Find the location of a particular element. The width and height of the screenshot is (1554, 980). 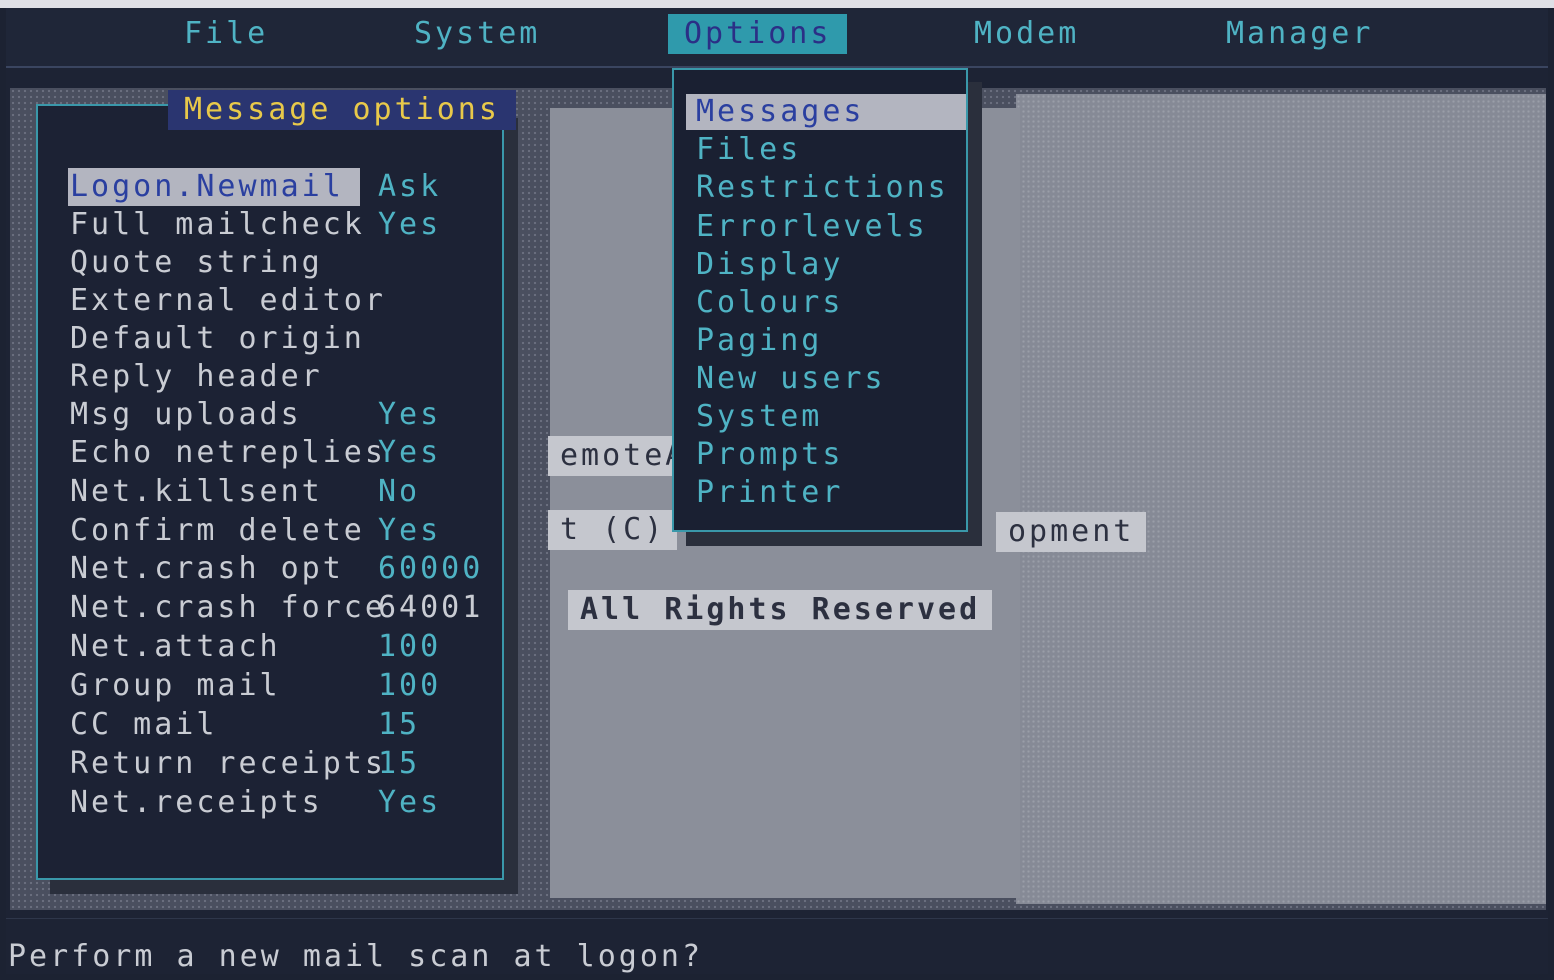

option-label: Net.receipts is located at coordinates (196, 802).